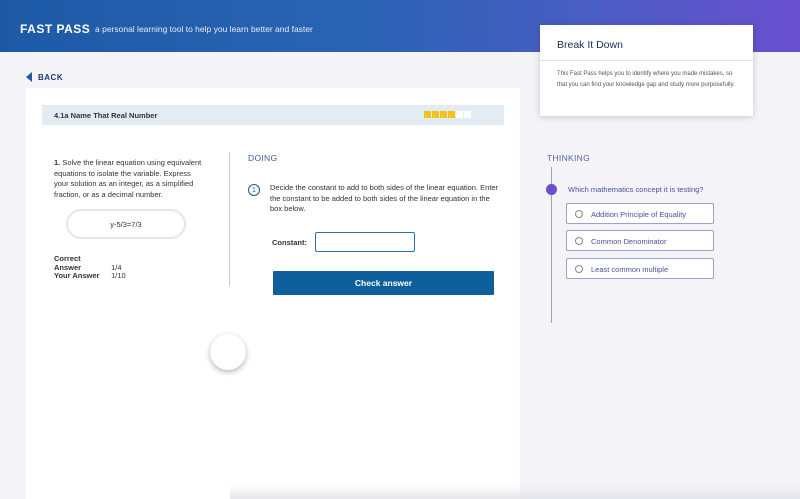 This screenshot has height=499, width=800. What do you see at coordinates (57, 162) in the screenshot?
I see `problem-number: 1.` at bounding box center [57, 162].